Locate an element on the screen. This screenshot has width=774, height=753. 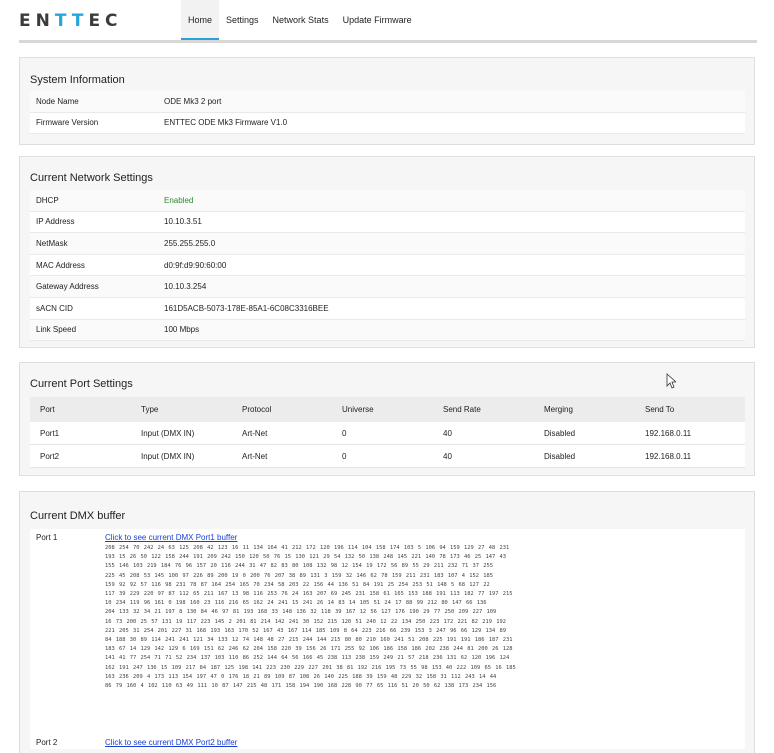
logo-text-right: EC is located at coordinates (105, 21).